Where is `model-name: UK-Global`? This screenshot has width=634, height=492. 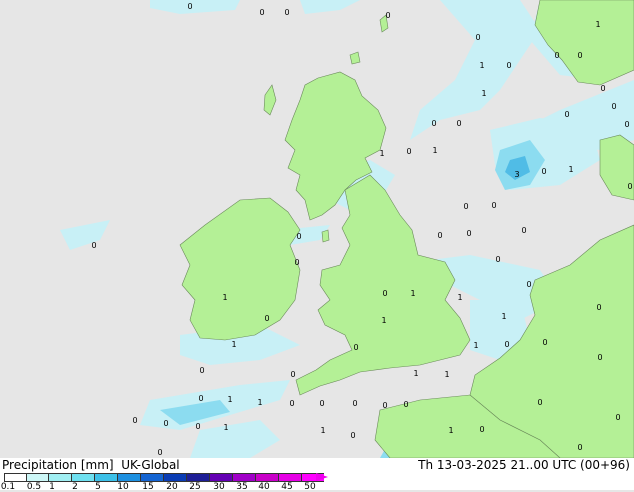 model-name: UK-Global is located at coordinates (150, 465).